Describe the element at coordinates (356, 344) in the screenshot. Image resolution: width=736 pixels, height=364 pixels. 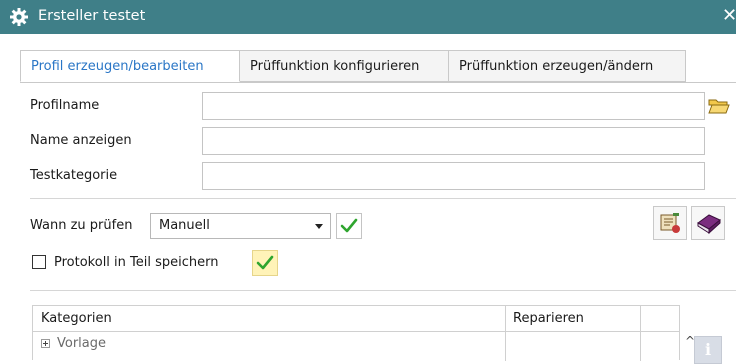
I see `table-row: Vorlage` at that location.